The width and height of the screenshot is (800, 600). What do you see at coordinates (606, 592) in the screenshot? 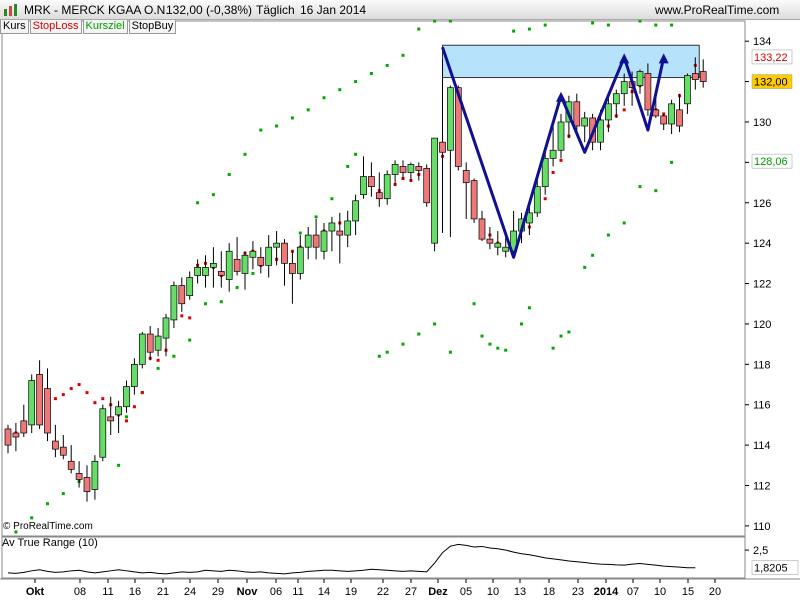
I see `x-tick-label: 2014` at bounding box center [606, 592].